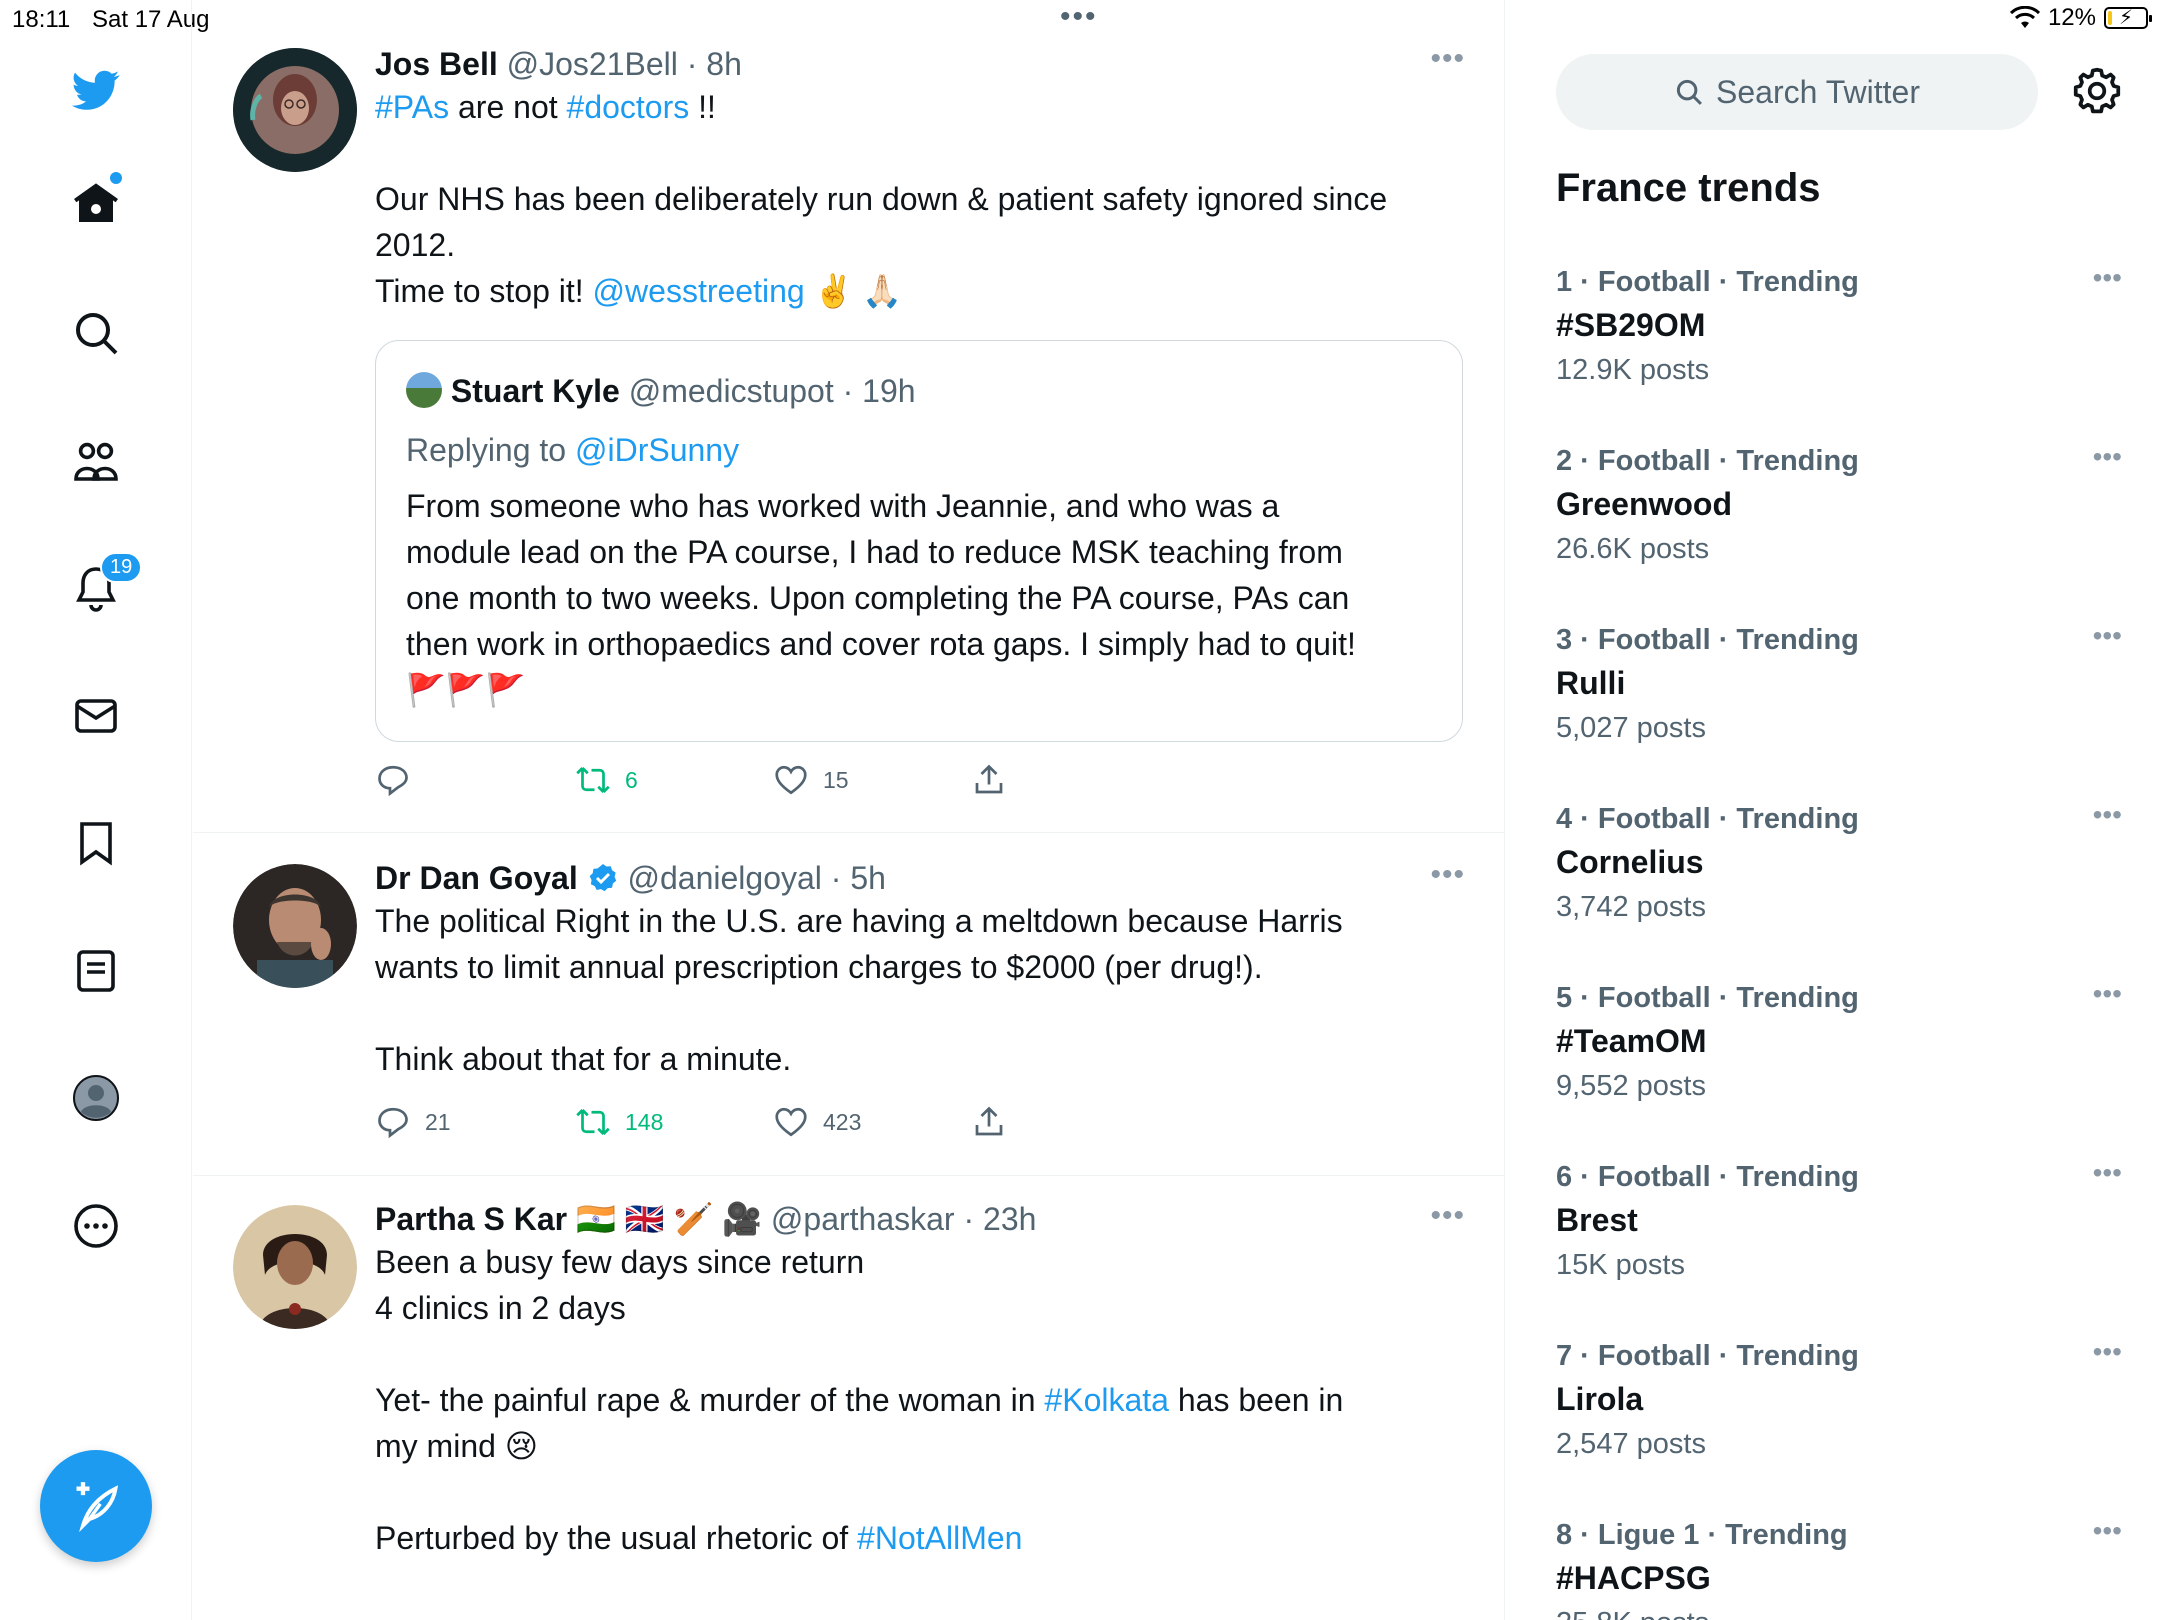  What do you see at coordinates (817, 1122) in the screenshot?
I see `like-button: 423` at bounding box center [817, 1122].